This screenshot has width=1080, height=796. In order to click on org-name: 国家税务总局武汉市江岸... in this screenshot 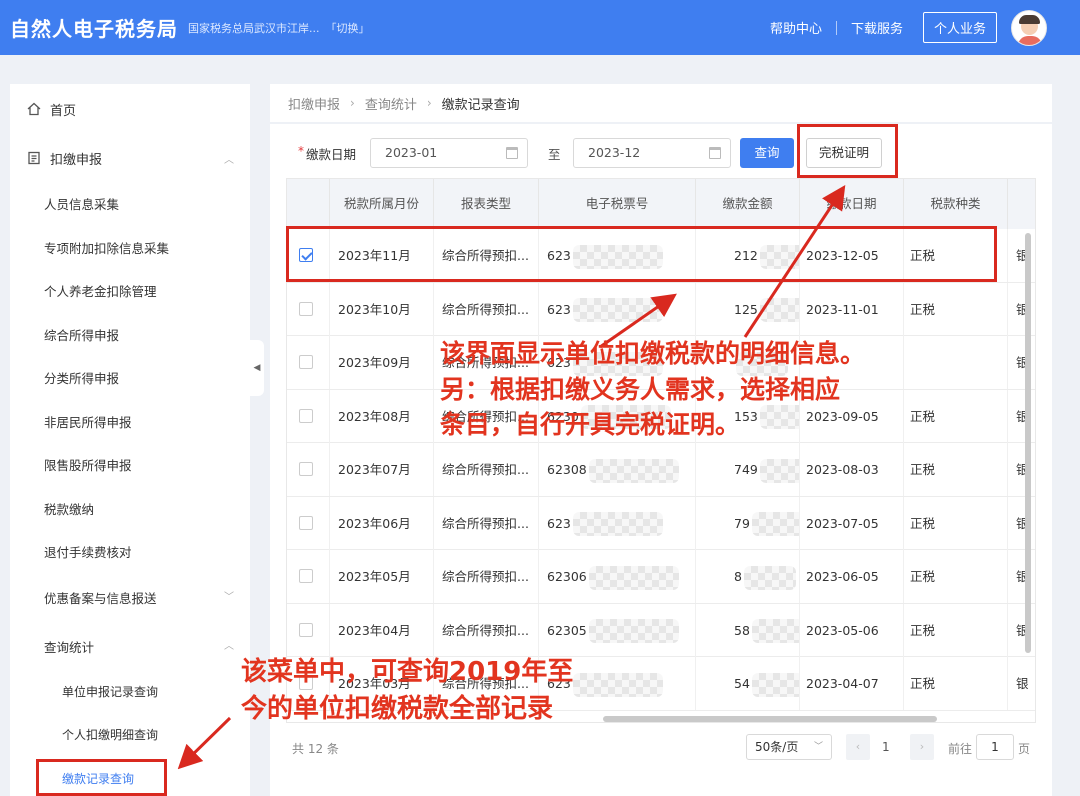, I will do `click(254, 28)`.